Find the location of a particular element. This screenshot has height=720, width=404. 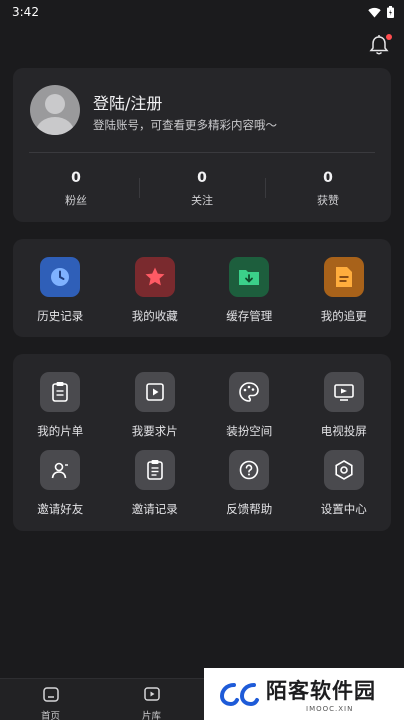

status-bar: 3:42 is located at coordinates (202, 12).